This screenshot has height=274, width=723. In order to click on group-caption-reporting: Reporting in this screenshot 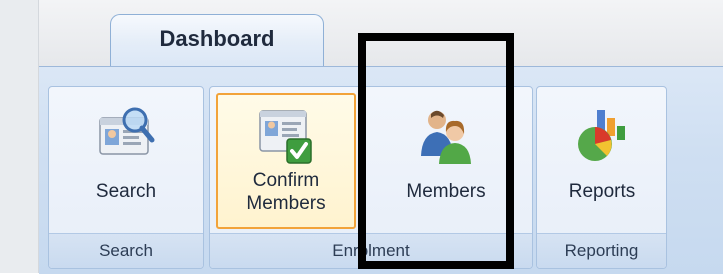, I will do `click(601, 250)`.